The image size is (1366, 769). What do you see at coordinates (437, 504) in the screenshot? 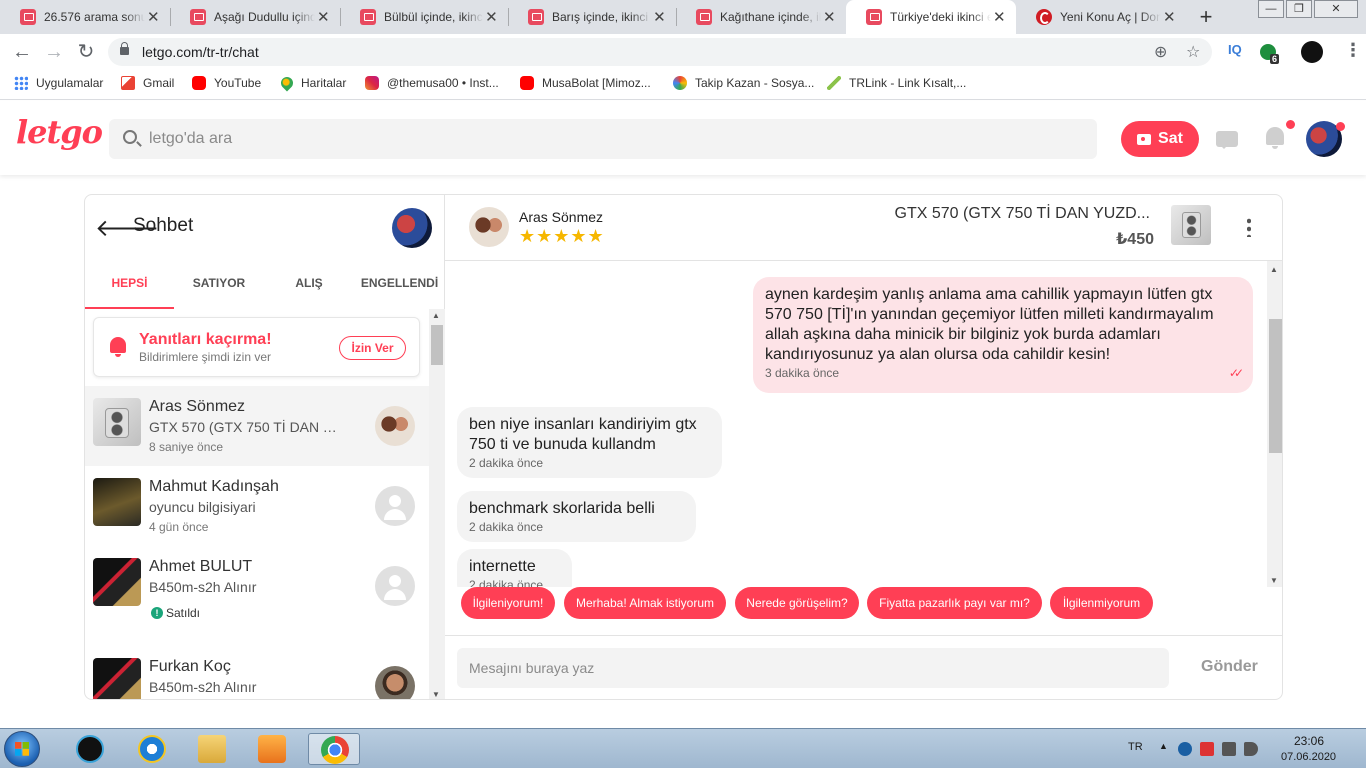
I see `conversation-scrollbar: ▲ ▼` at bounding box center [437, 504].